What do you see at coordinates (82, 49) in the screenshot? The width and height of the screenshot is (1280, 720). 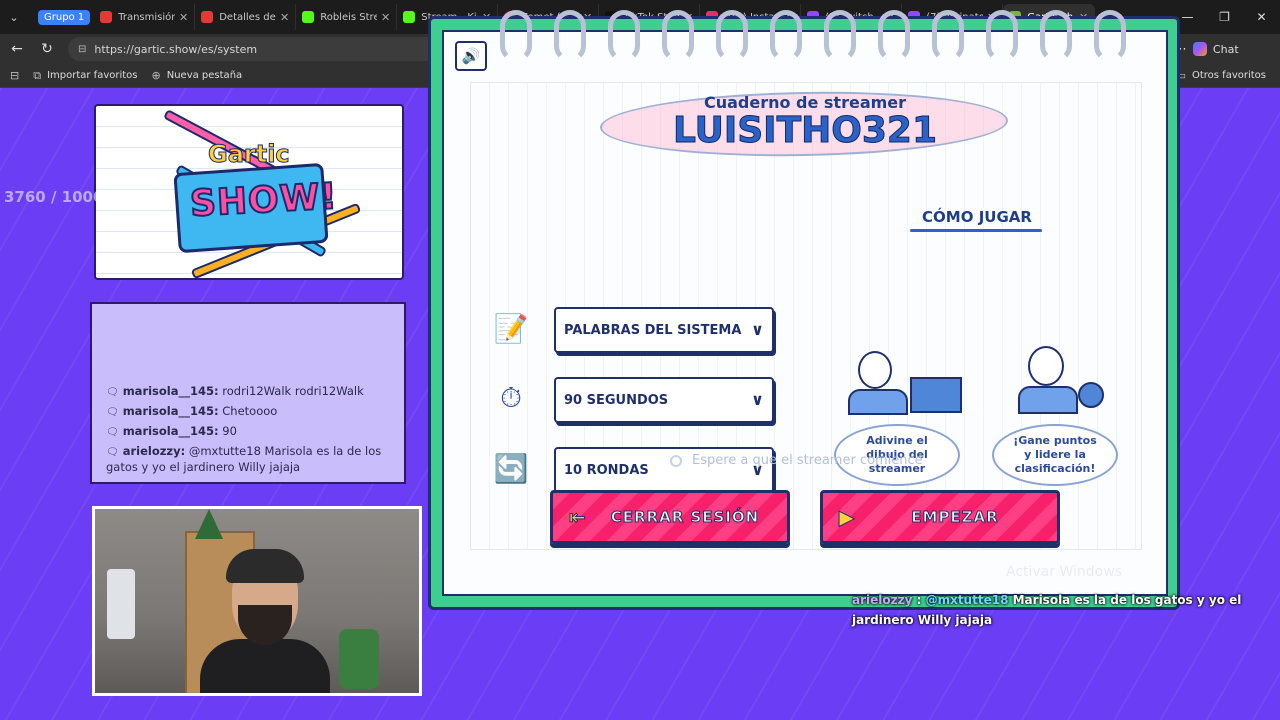 I see `site-info-icon: ⊟` at bounding box center [82, 49].